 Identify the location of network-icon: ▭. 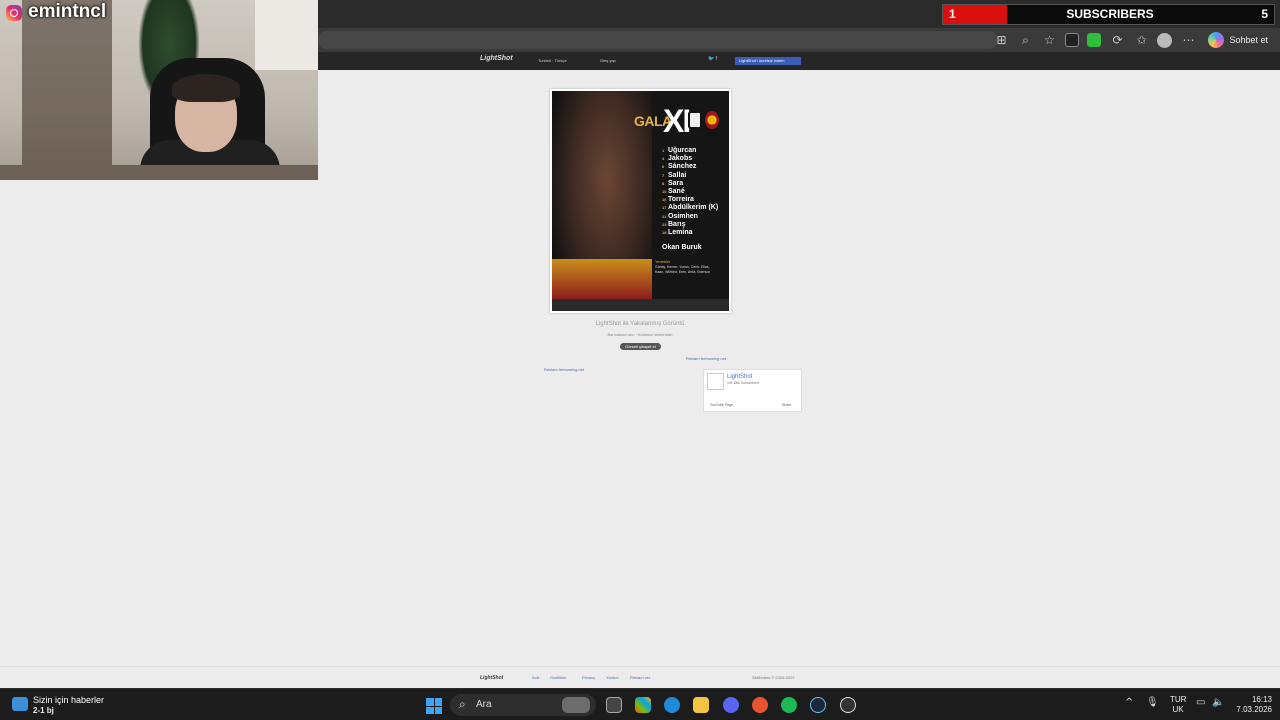
(1200, 702).